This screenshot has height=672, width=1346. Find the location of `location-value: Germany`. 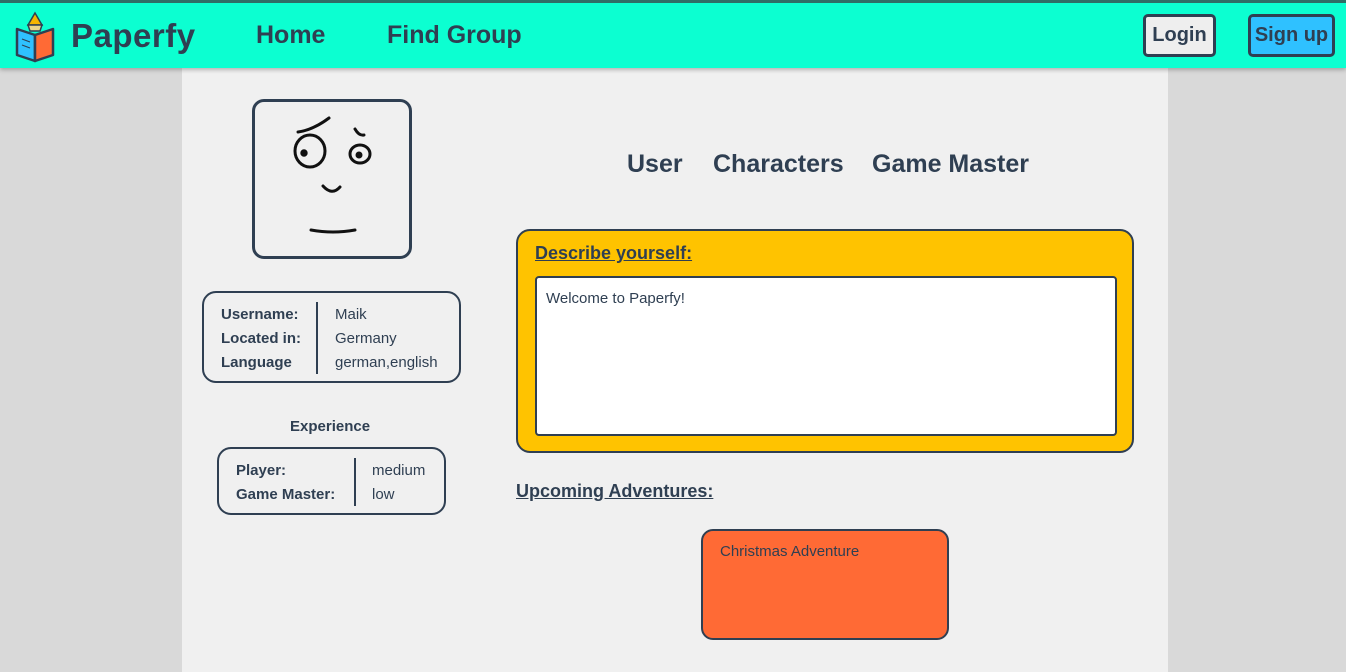

location-value: Germany is located at coordinates (366, 338).